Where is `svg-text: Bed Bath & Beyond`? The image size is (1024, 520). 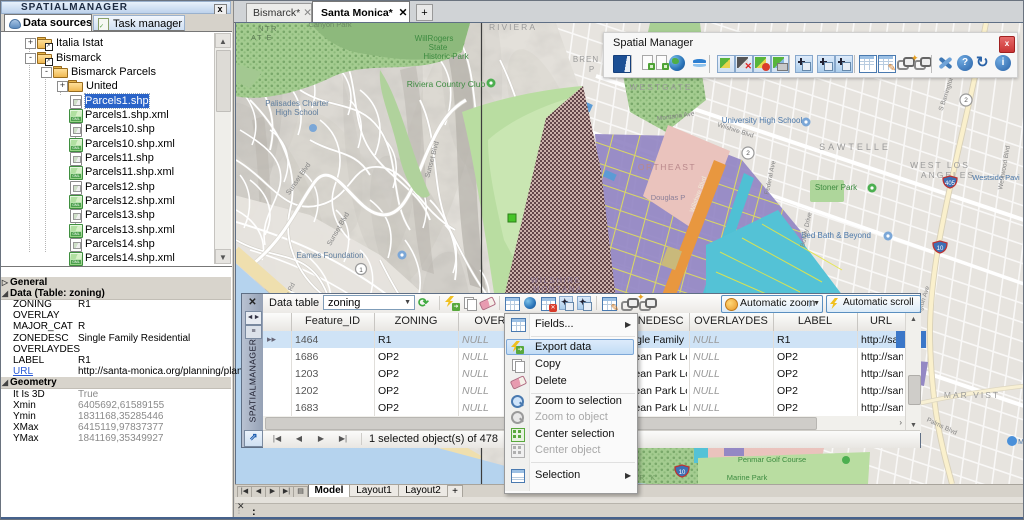
svg-text: Bed Bath & Beyond is located at coordinates (836, 235).